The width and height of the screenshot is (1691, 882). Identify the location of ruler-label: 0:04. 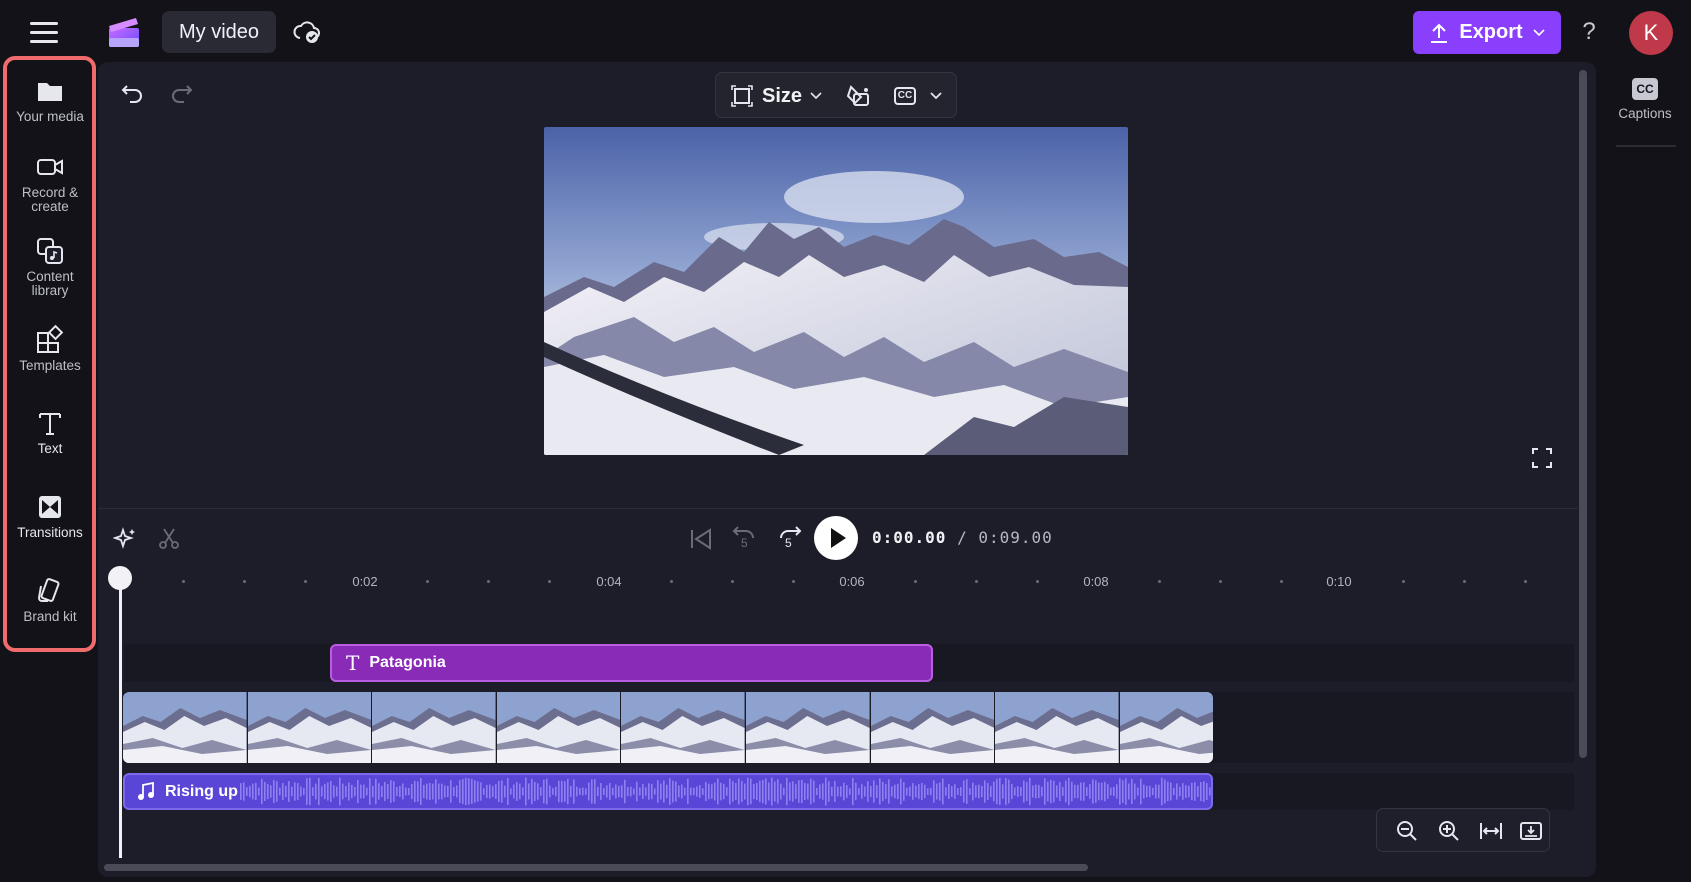
(609, 581).